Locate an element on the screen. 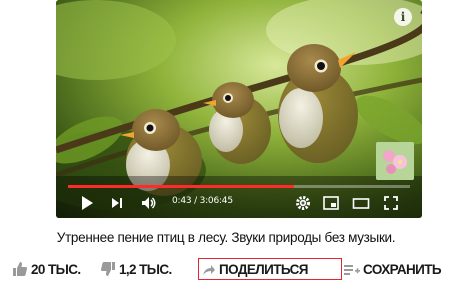 The width and height of the screenshot is (452, 290). settings-icon is located at coordinates (303, 203).